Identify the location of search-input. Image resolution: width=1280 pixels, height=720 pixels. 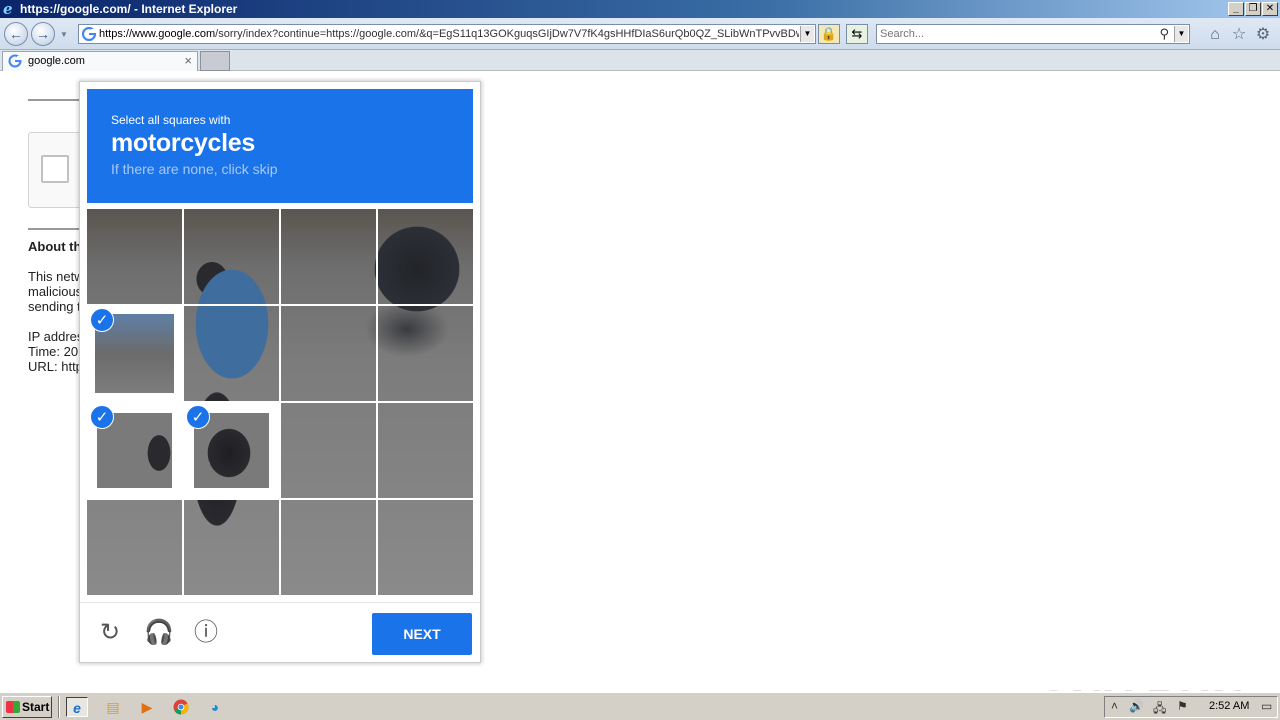
(1015, 34).